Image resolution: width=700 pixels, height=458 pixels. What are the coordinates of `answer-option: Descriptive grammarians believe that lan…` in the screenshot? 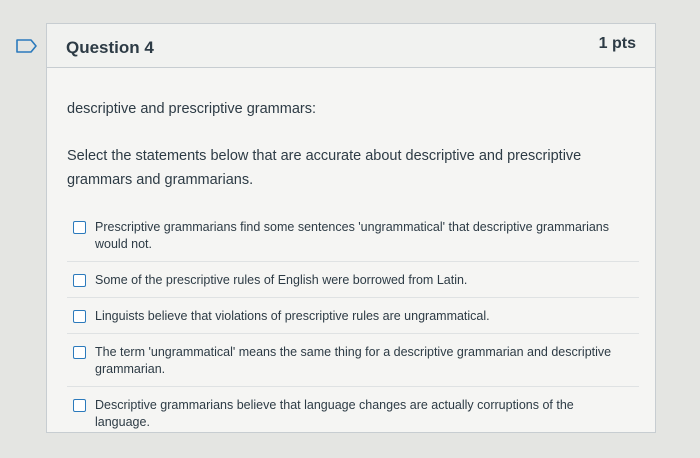 It's located at (353, 412).